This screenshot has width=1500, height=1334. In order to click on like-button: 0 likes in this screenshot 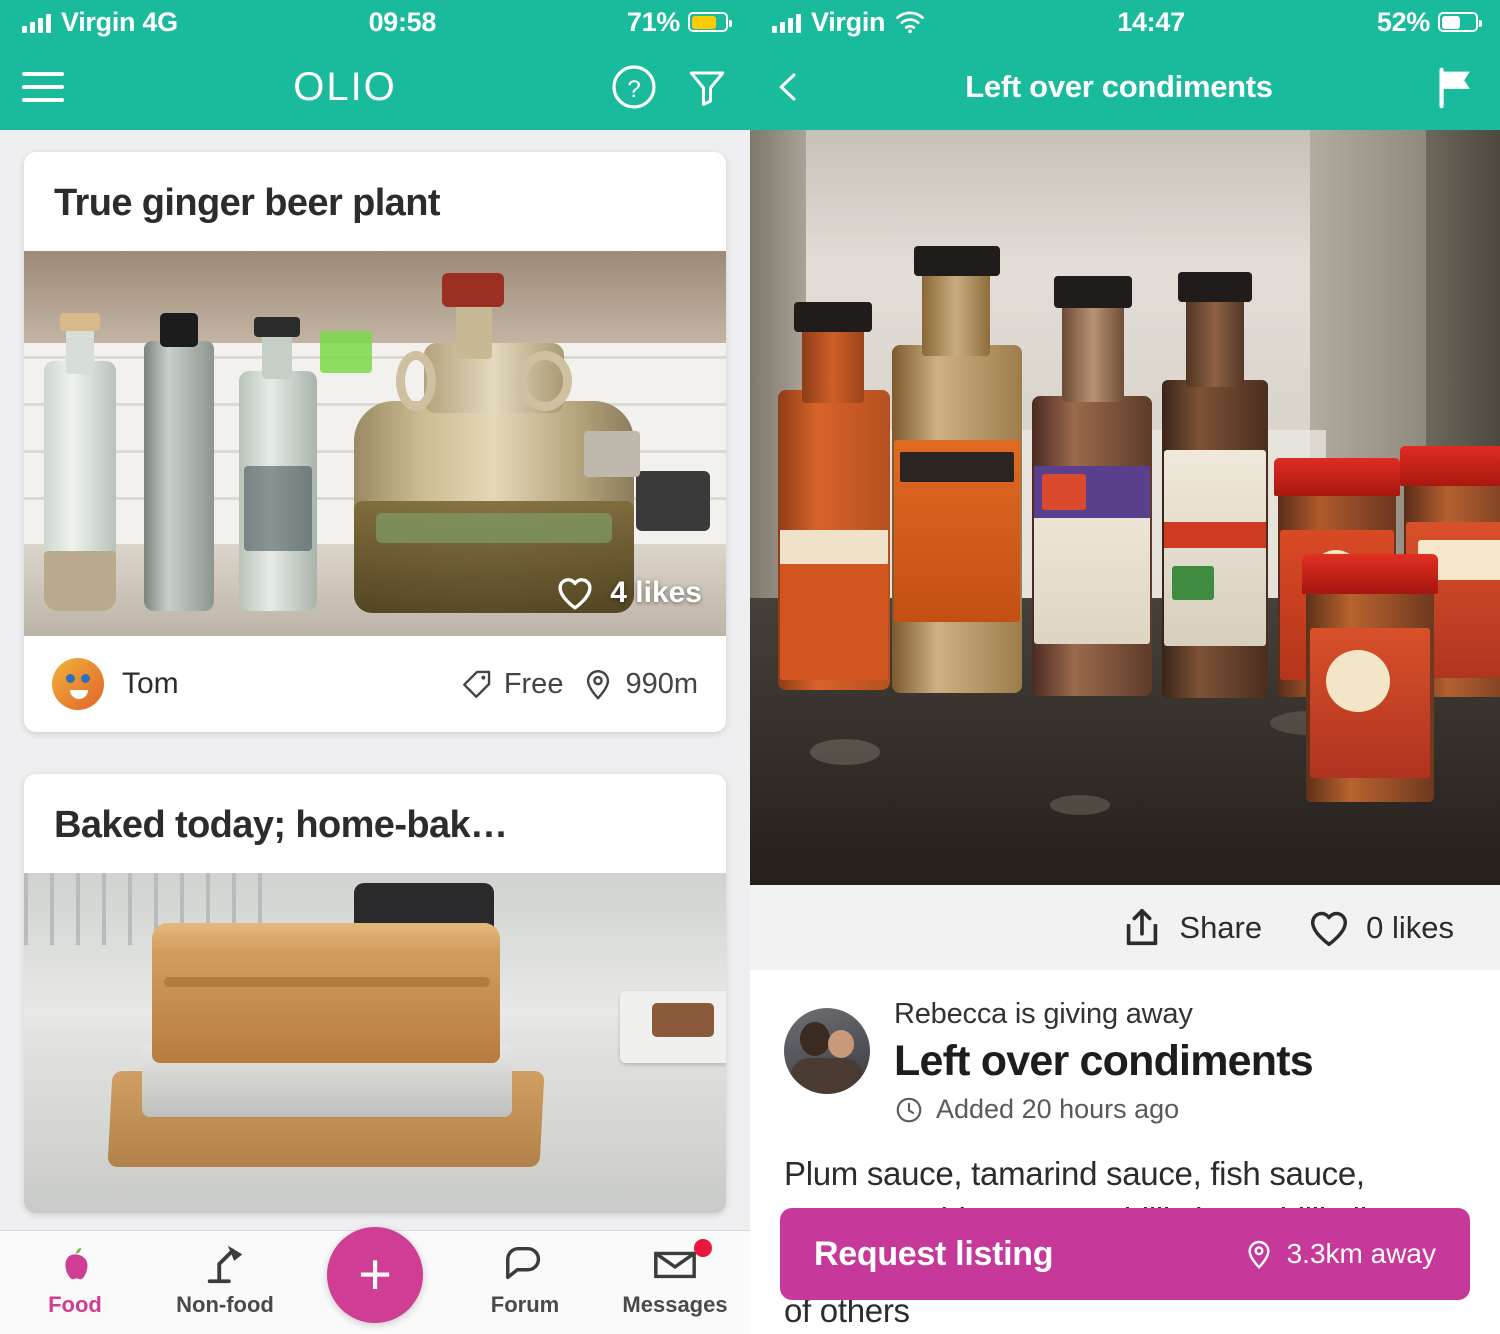, I will do `click(1380, 928)`.